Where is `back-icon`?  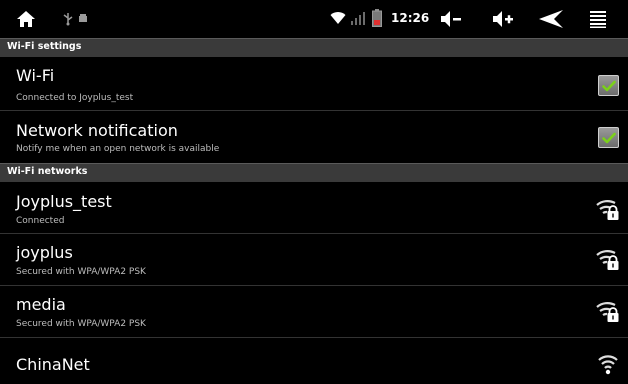
back-icon is located at coordinates (551, 19).